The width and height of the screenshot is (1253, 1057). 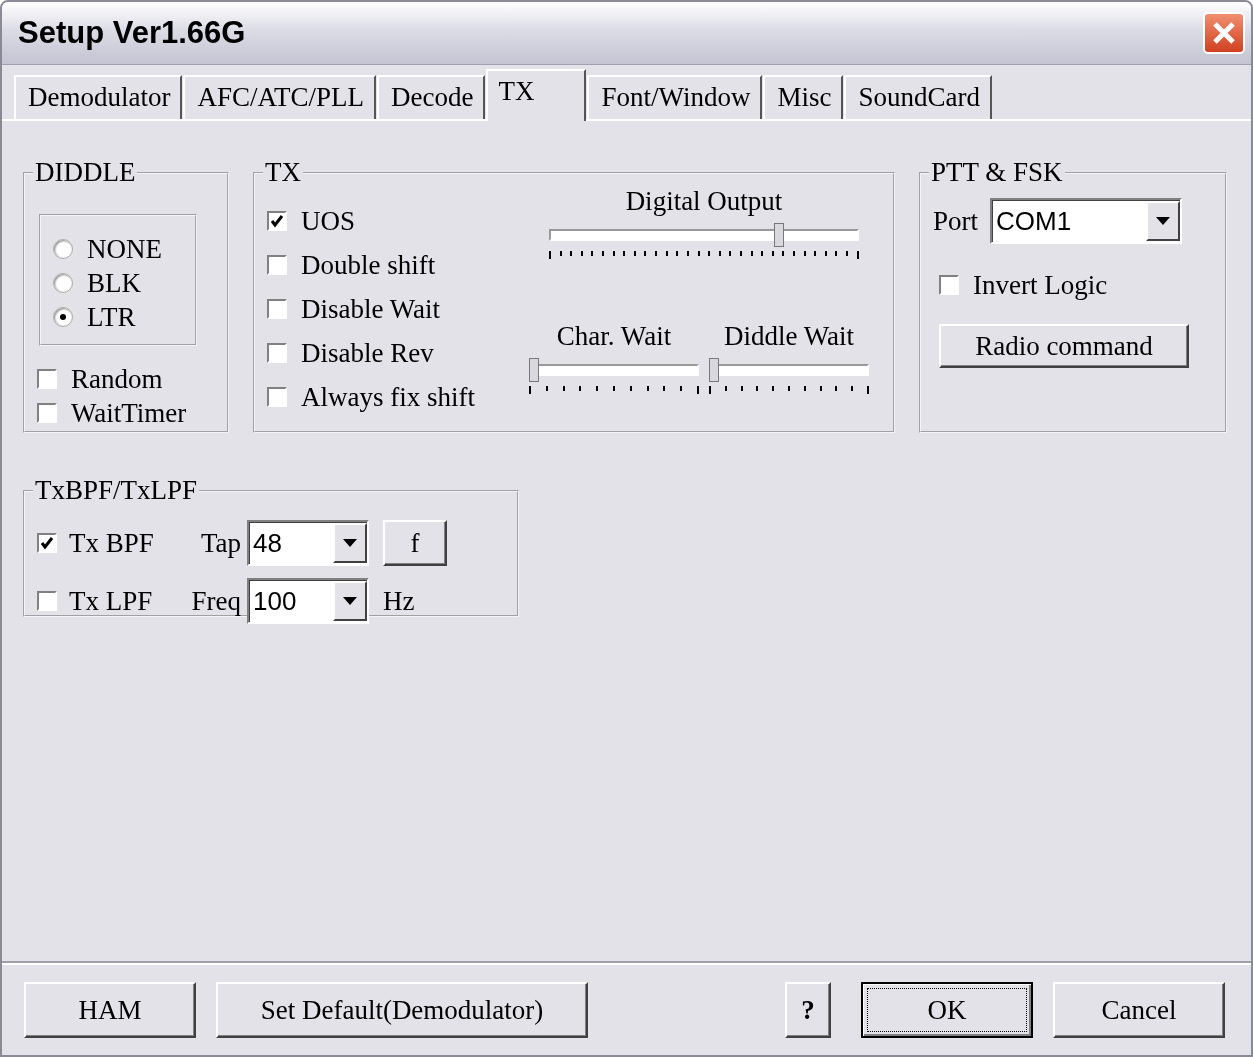 I want to click on radio-label: LTR, so click(x=111, y=317).